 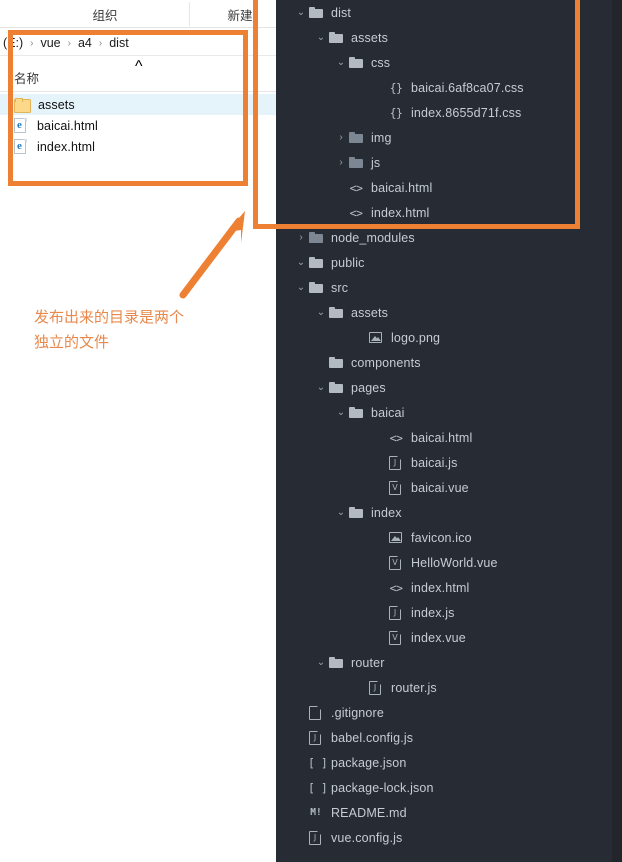 What do you see at coordinates (139, 66) in the screenshot?
I see `sort-ascending-icon: ^` at bounding box center [139, 66].